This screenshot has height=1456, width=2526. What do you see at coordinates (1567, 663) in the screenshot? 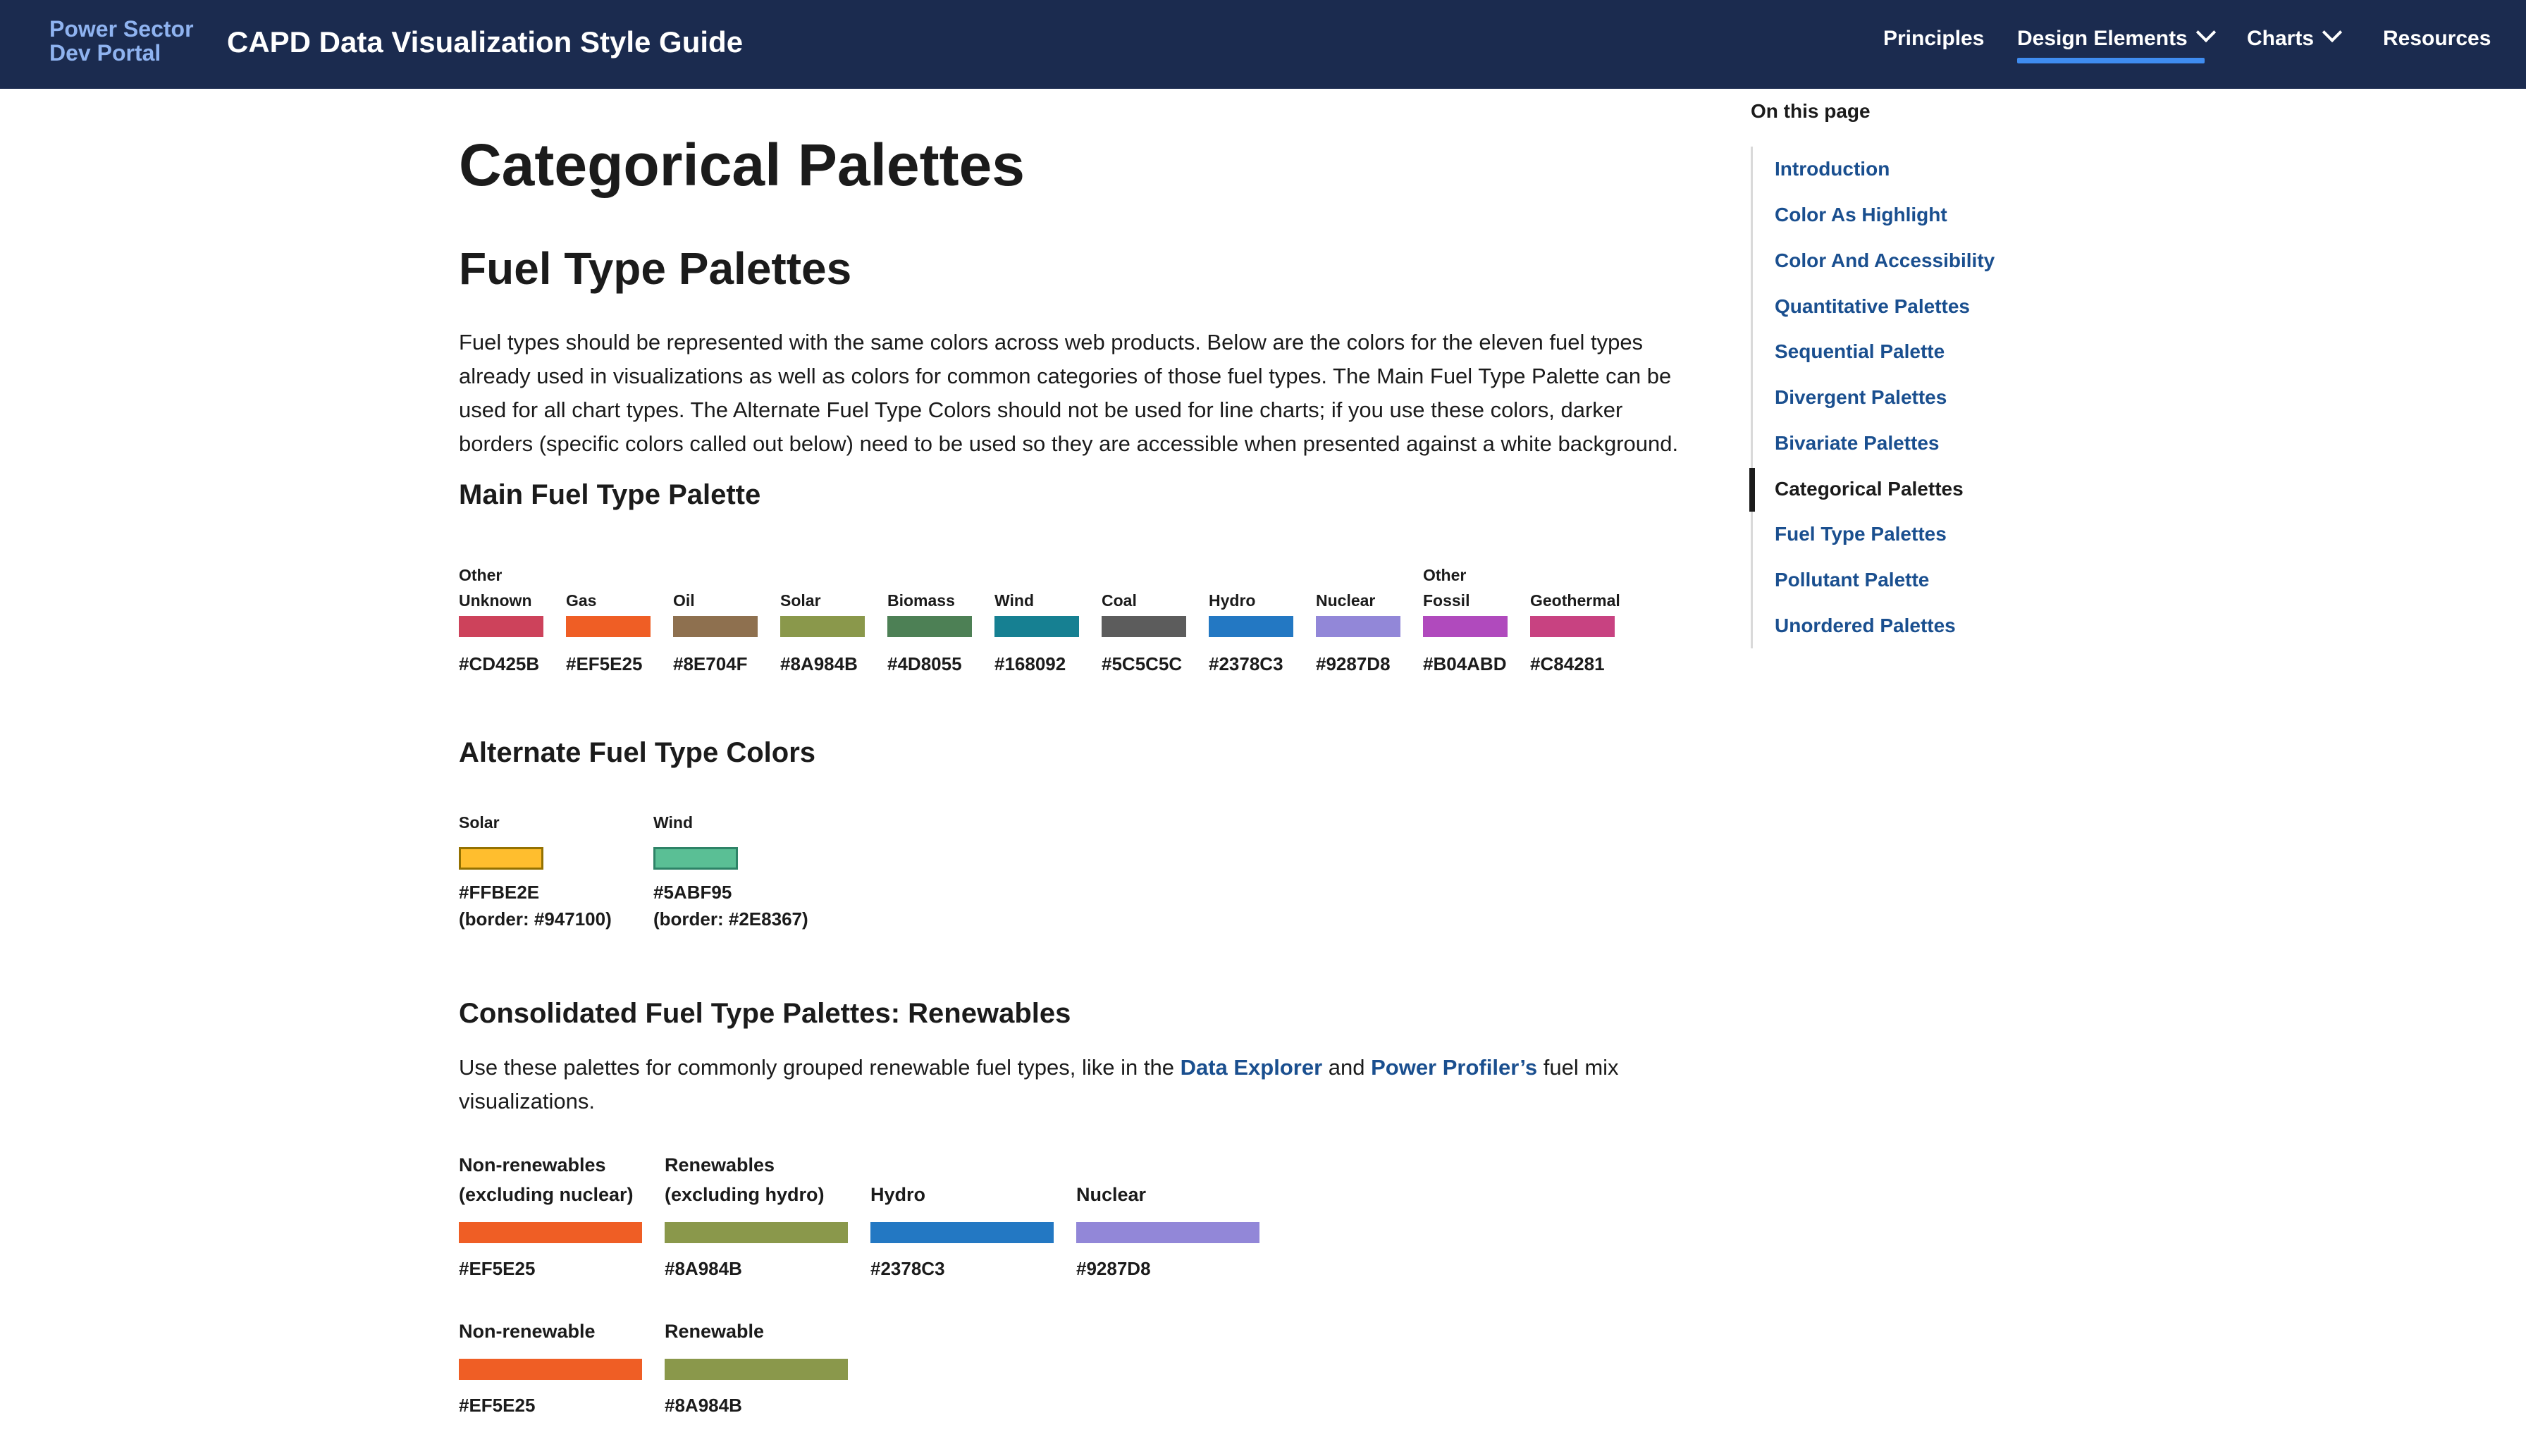
I see `swatch-hex: #C84281` at bounding box center [1567, 663].